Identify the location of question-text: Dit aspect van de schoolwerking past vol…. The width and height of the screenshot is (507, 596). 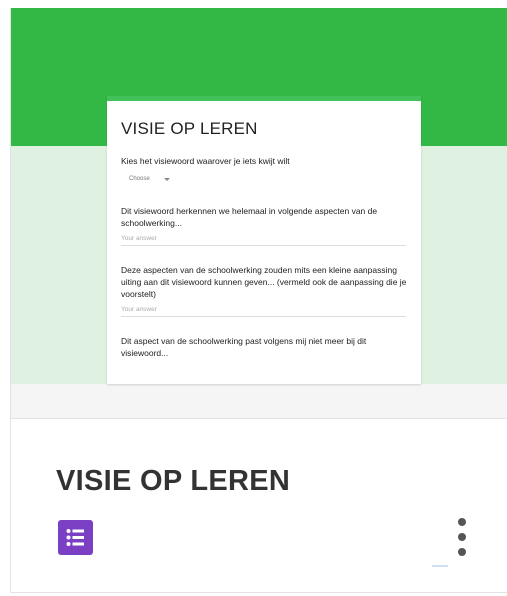
(244, 347).